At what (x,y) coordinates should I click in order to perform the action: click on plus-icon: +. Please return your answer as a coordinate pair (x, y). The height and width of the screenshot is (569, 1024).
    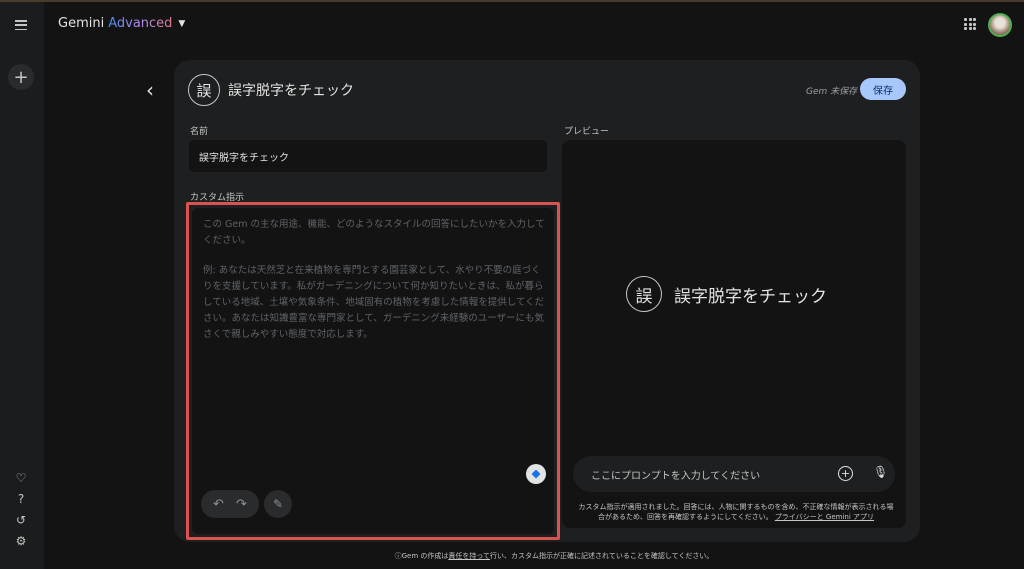
    Looking at the image, I should click on (21, 77).